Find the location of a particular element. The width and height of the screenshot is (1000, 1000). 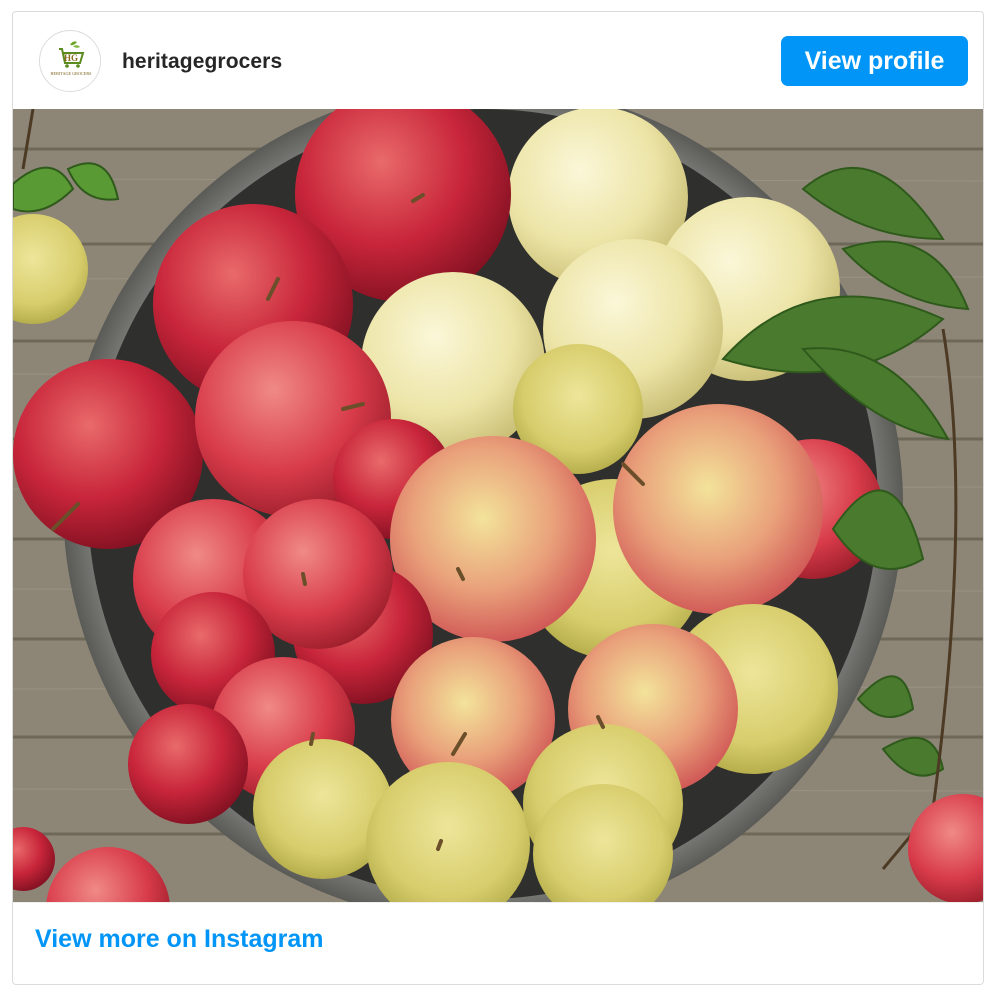

post-footer: View more on Instagram is located at coordinates (498, 943).